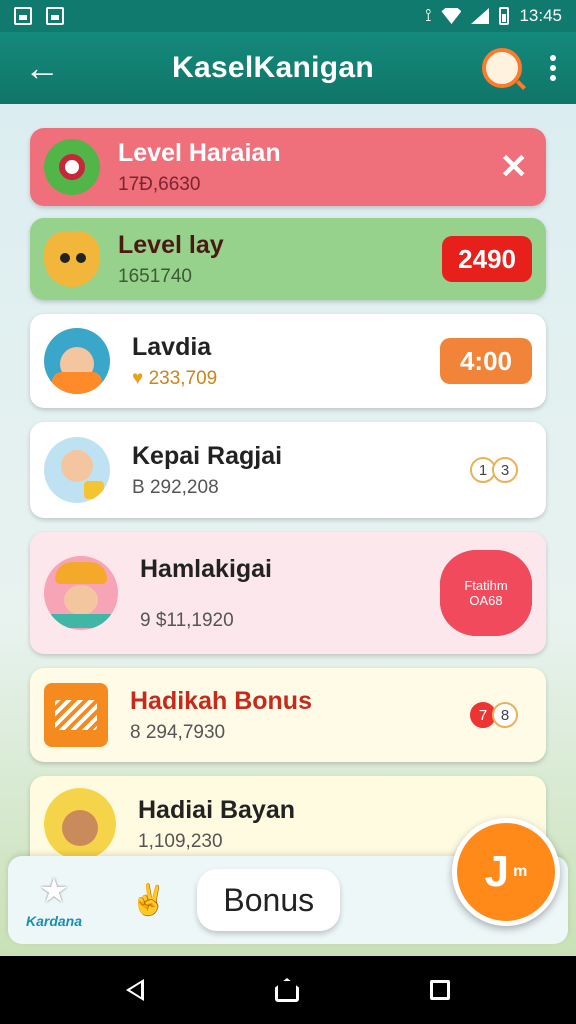 Image resolution: width=576 pixels, height=1024 pixels. Describe the element at coordinates (206, 568) in the screenshot. I see `item-title: Hamlakigai` at that location.